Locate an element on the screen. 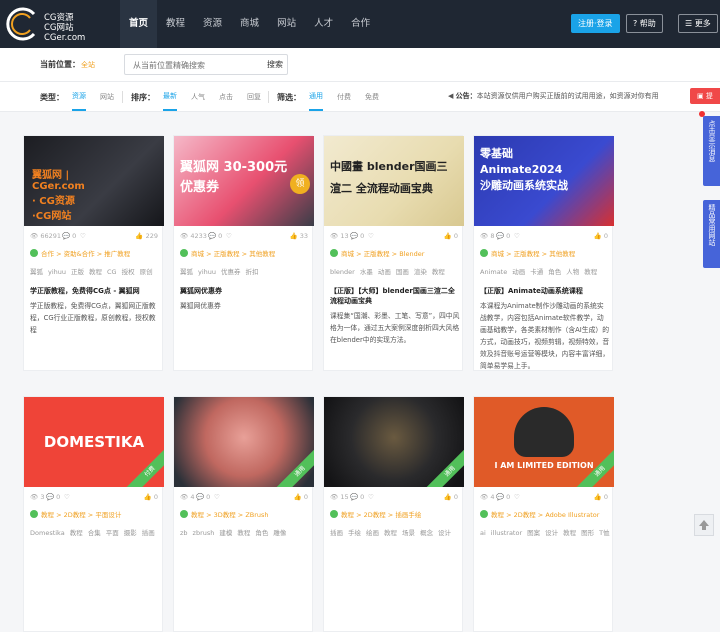 This screenshot has width=720, height=632. nav-tutorials: 教程 is located at coordinates (175, 24).